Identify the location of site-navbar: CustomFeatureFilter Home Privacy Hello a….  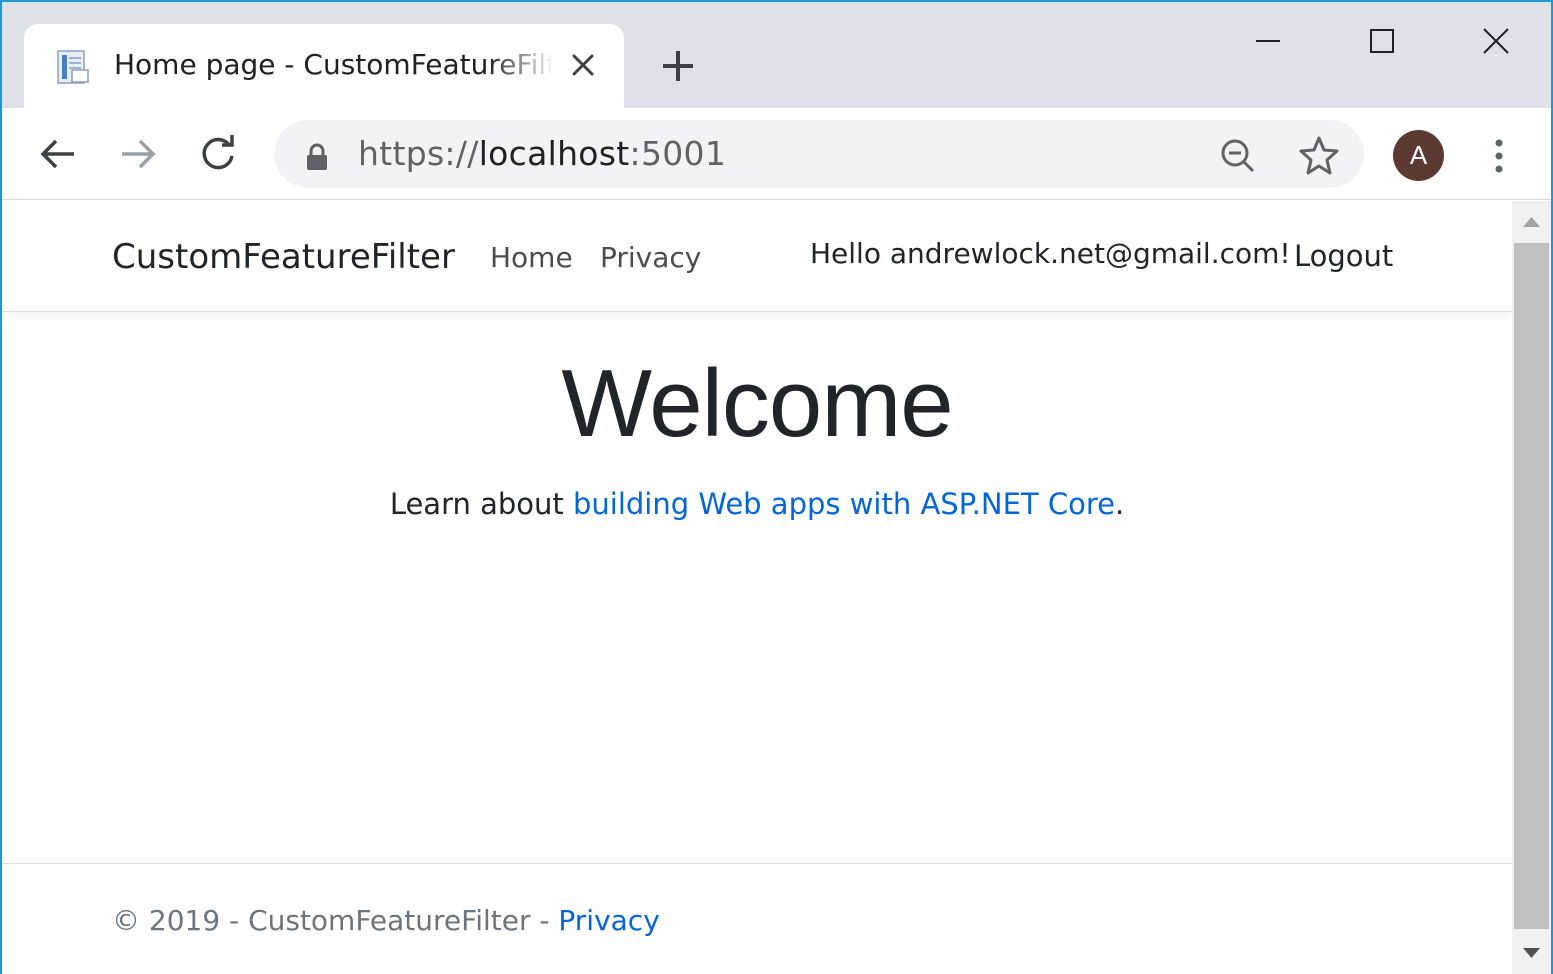
(757, 256).